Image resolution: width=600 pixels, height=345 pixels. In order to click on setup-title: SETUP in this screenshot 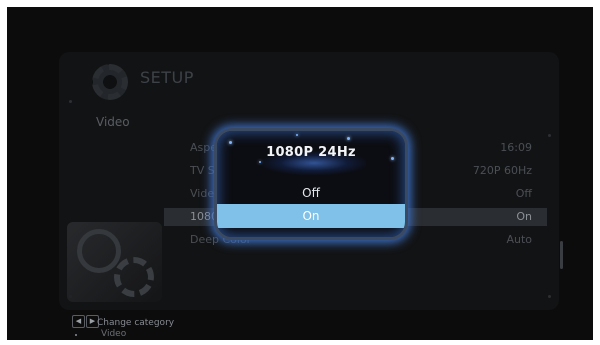, I will do `click(167, 77)`.